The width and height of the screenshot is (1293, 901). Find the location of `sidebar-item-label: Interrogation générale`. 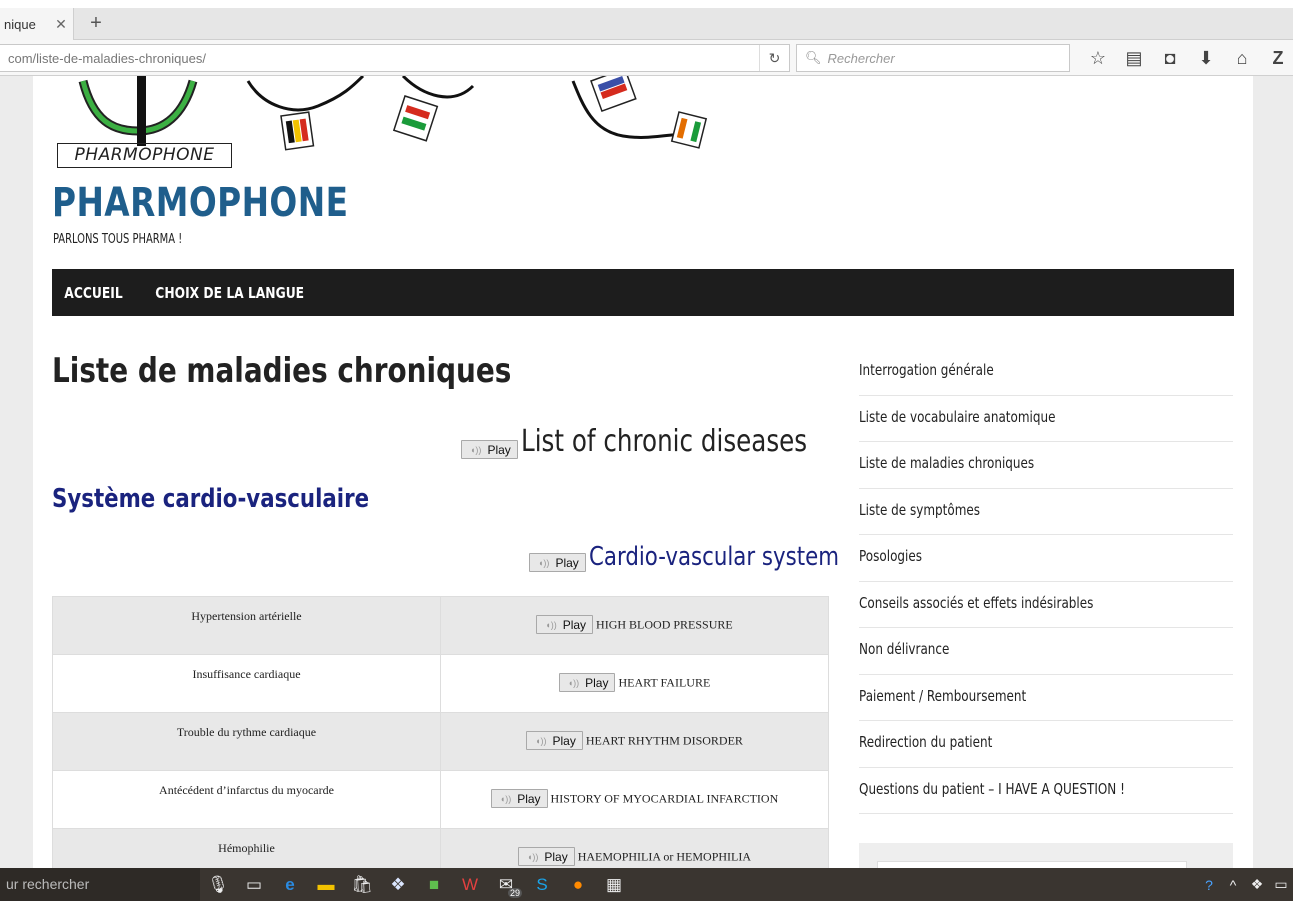

sidebar-item-label: Interrogation générale is located at coordinates (926, 370).